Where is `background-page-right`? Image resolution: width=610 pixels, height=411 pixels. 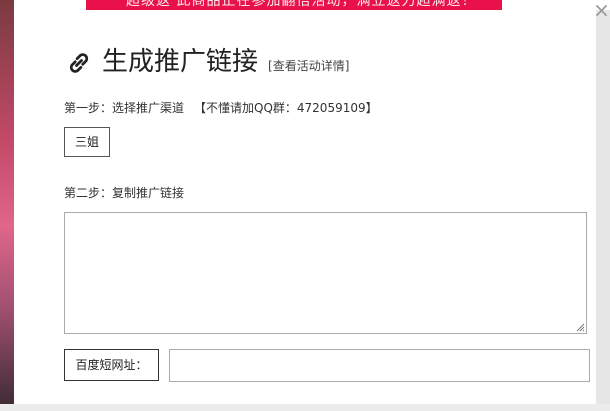
background-page-right is located at coordinates (603, 210).